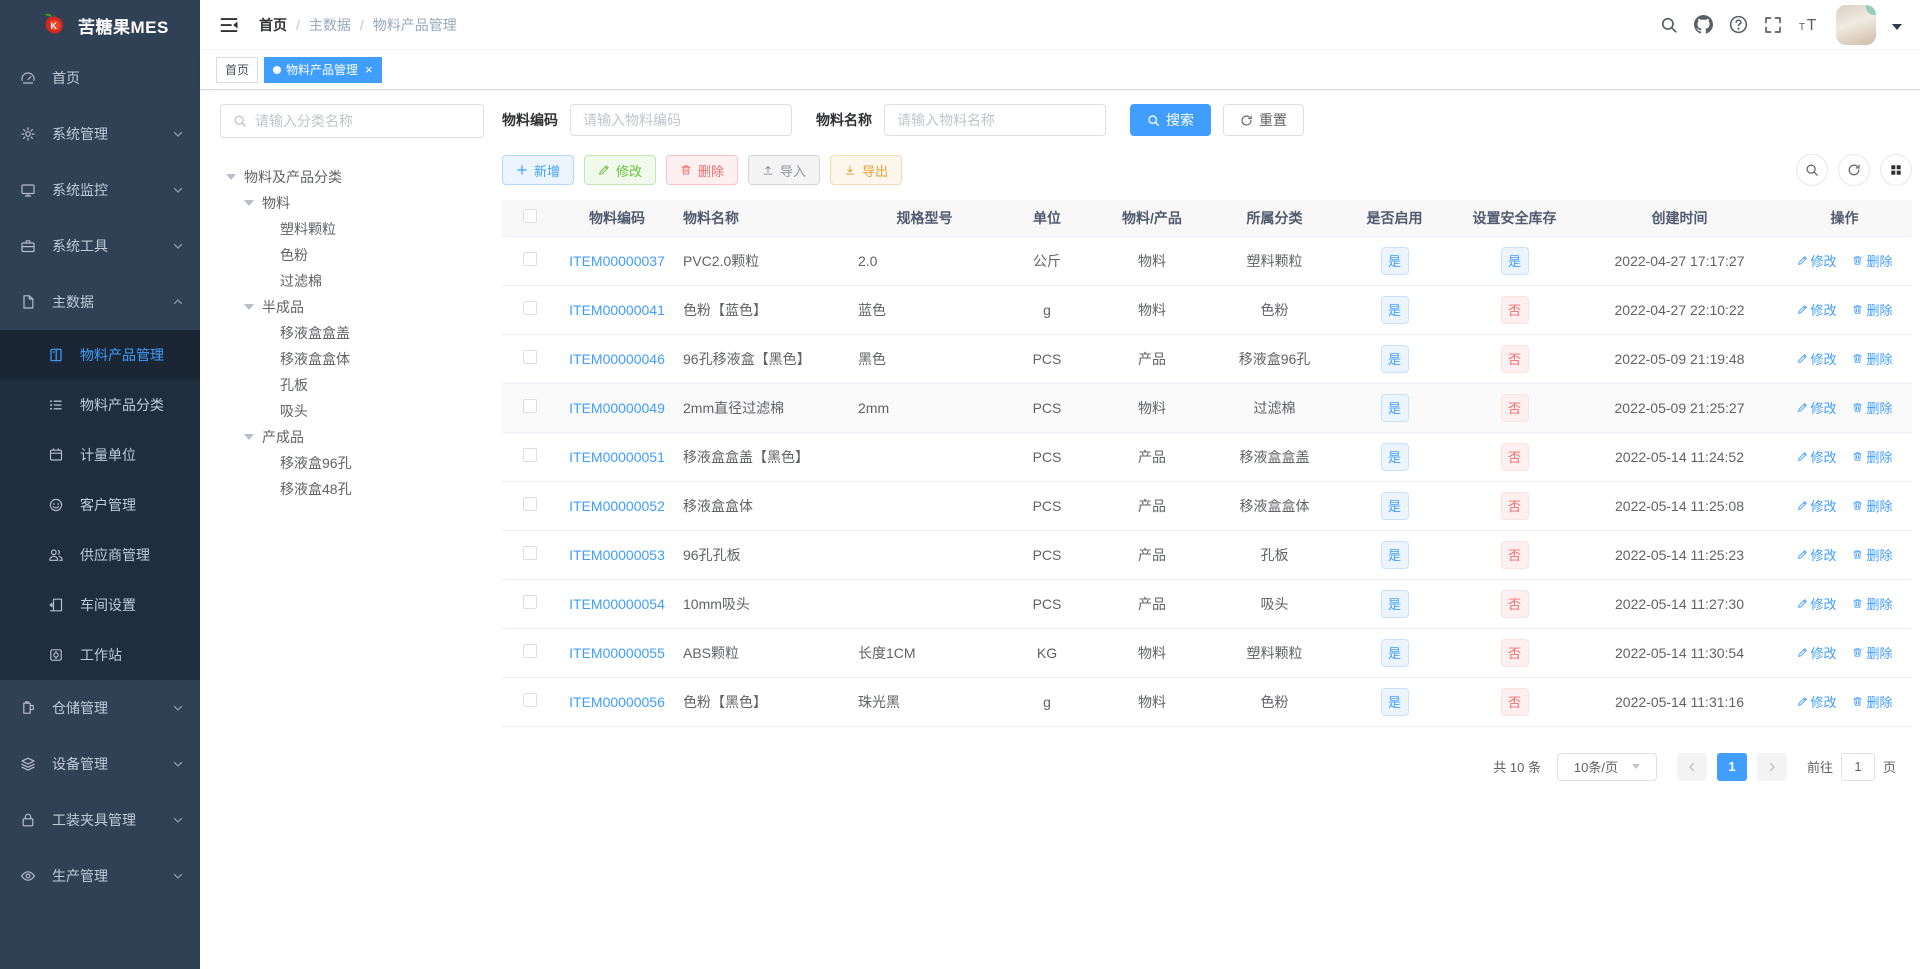 The height and width of the screenshot is (969, 1920). What do you see at coordinates (352, 489) in the screenshot?
I see `tree-node: 移液盒48孔` at bounding box center [352, 489].